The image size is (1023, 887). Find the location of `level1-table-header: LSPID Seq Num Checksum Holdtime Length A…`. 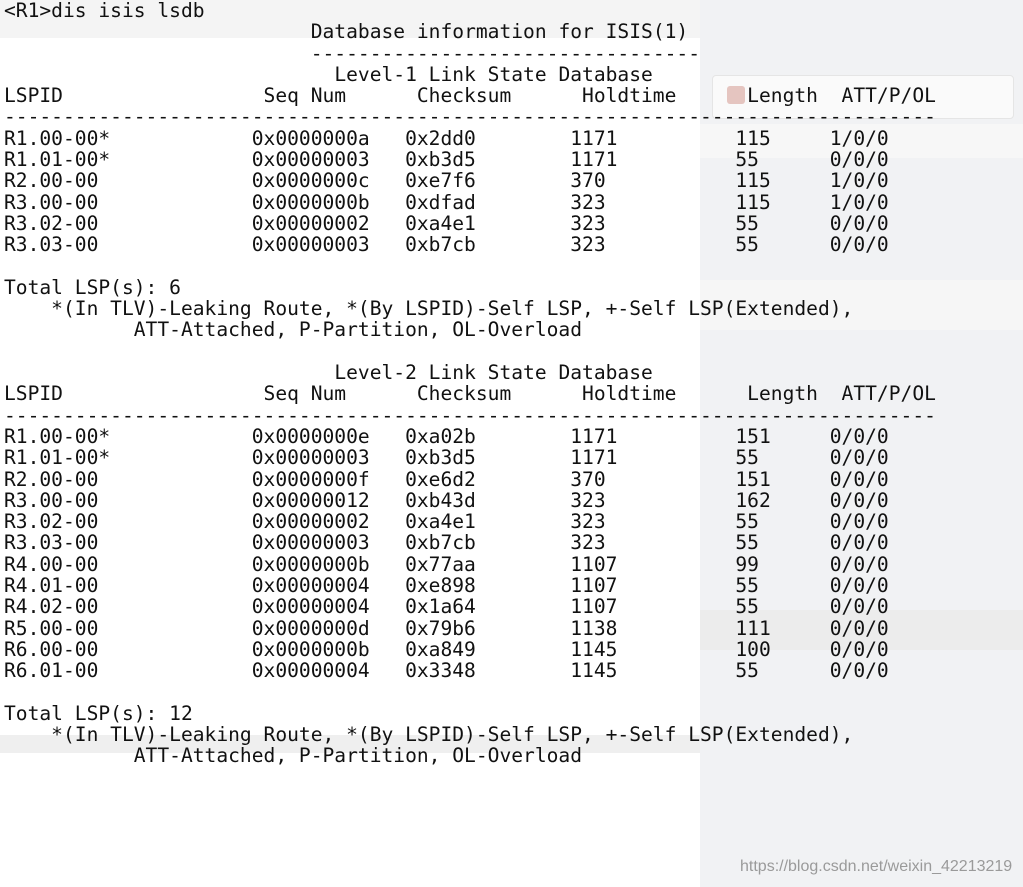

level1-table-header: LSPID Seq Num Checksum Holdtime Length A… is located at coordinates (470, 96).